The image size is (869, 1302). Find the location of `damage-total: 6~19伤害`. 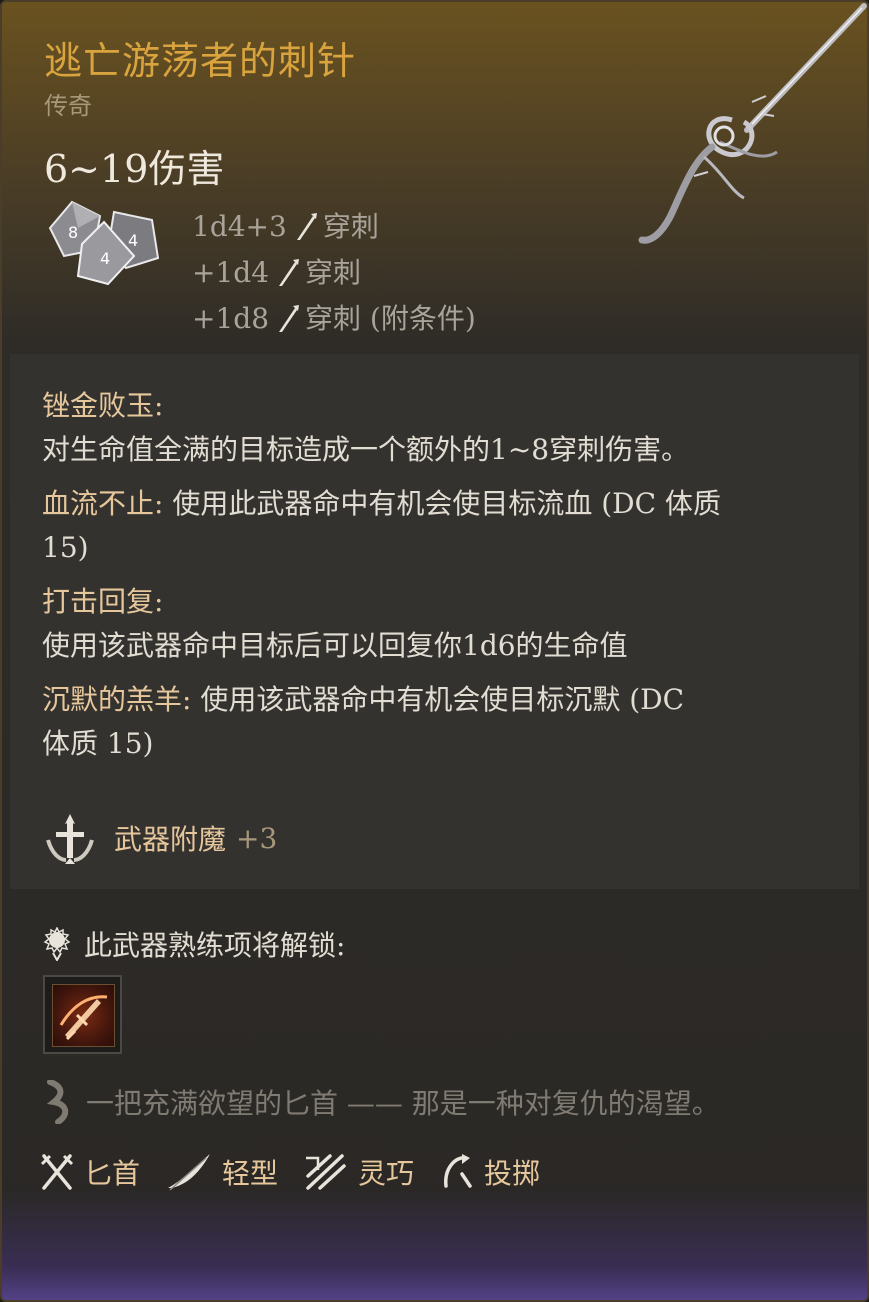

damage-total: 6~19伤害 is located at coordinates (134, 169).